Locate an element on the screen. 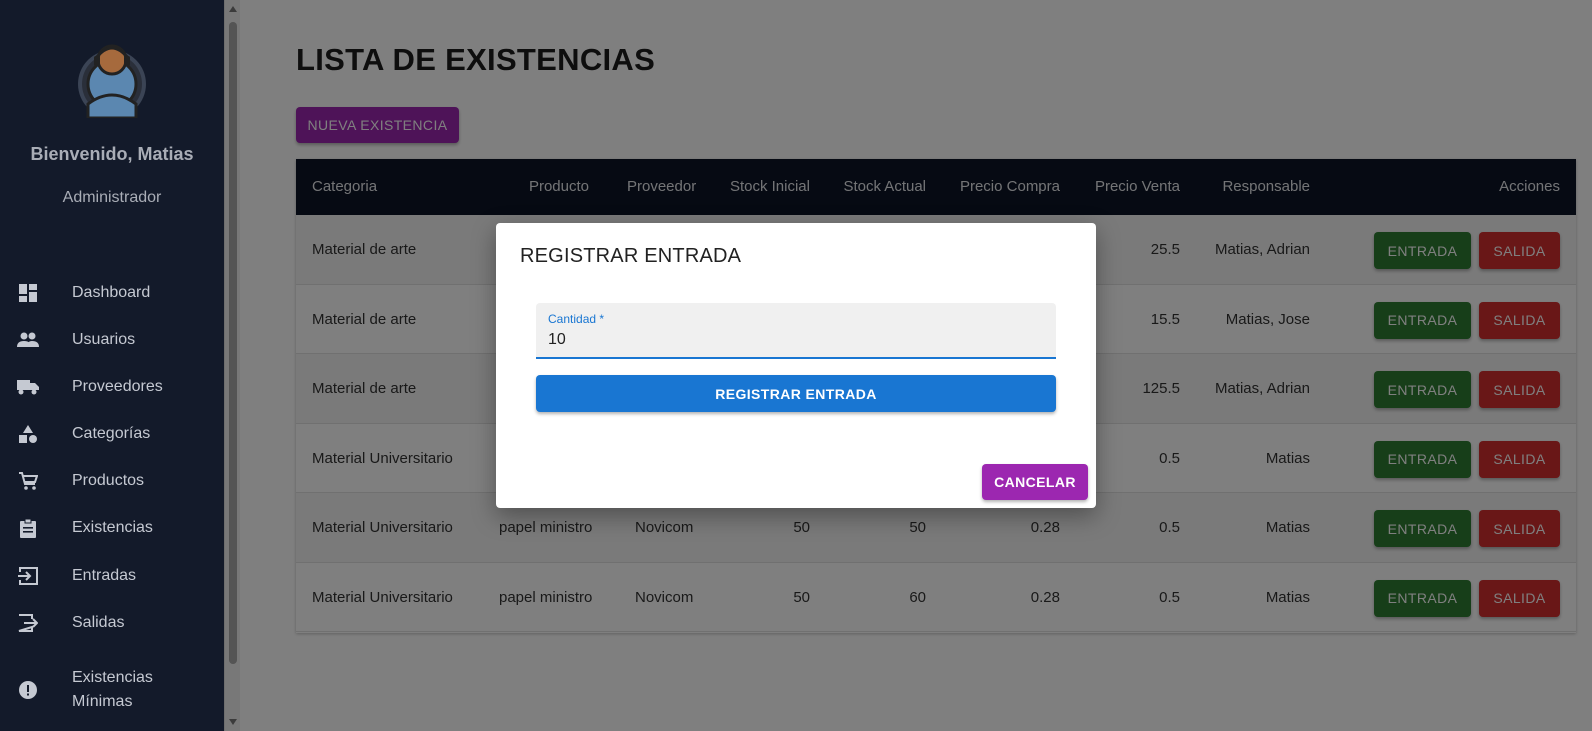 Image resolution: width=1592 pixels, height=731 pixels. sidebar-item-label: Proveedores is located at coordinates (117, 386).